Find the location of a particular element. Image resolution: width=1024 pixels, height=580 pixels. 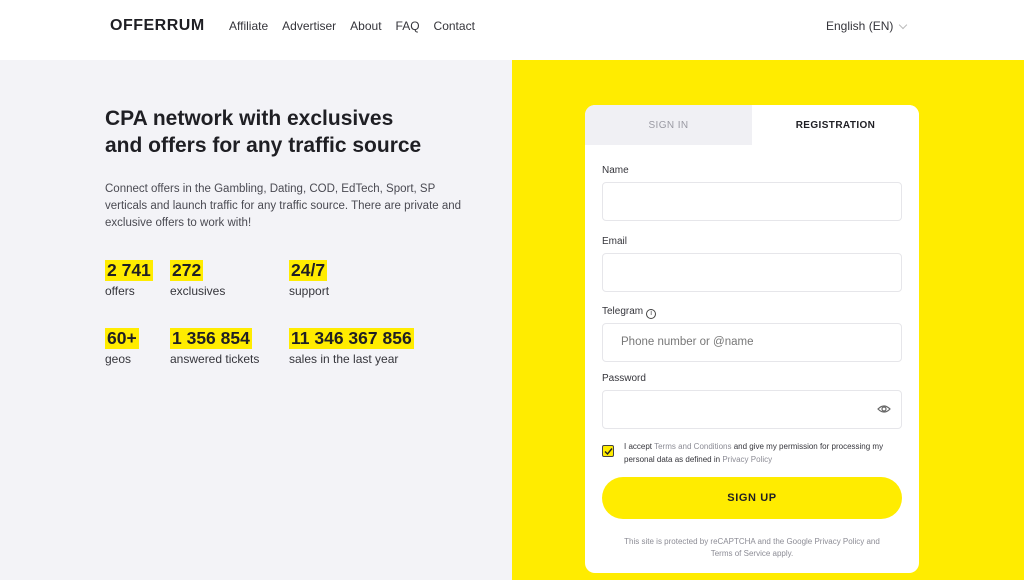

language-selector: English (EN) is located at coordinates (867, 26).